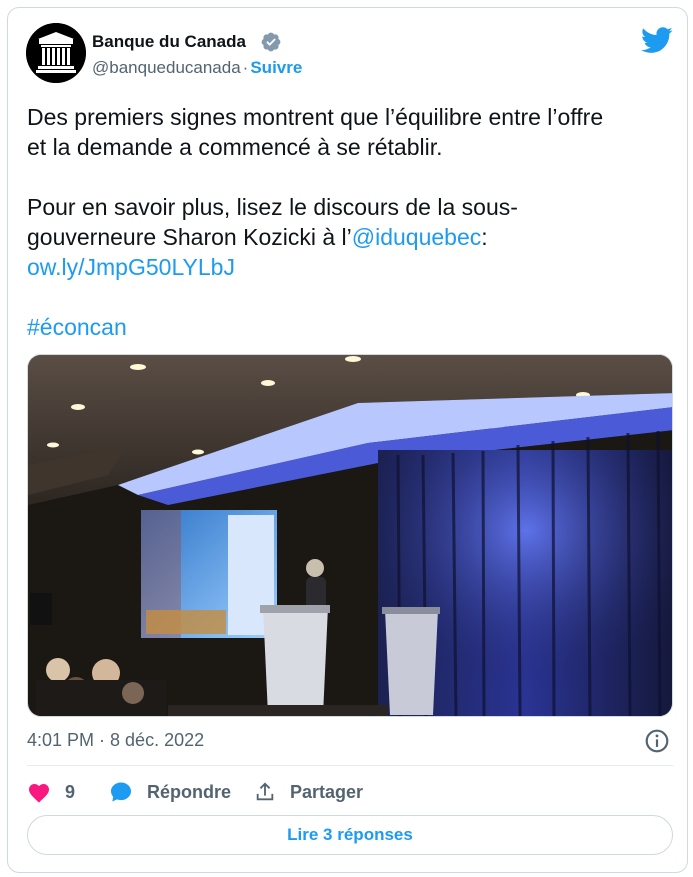 The image size is (693, 877). I want to click on like-count: 9, so click(70, 791).